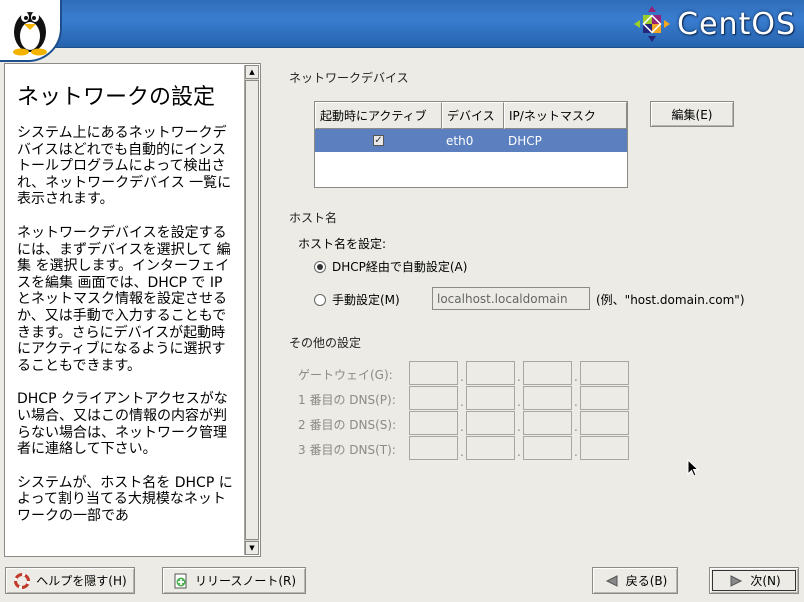  I want to click on manual-hostname-option: 手動設定(M), so click(357, 299).